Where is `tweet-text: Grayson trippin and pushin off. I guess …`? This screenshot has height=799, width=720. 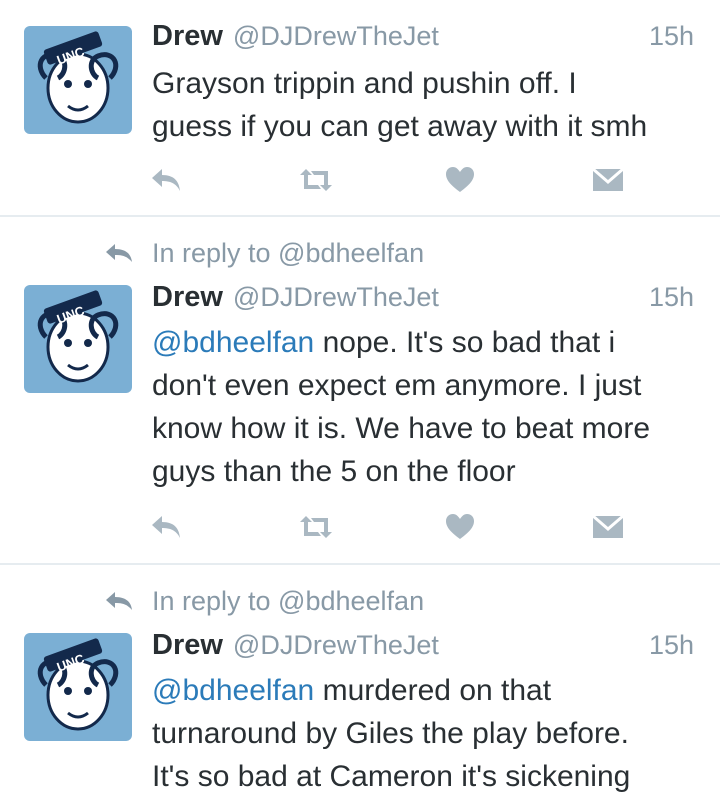 tweet-text: Grayson trippin and pushin off. I guess … is located at coordinates (426, 105).